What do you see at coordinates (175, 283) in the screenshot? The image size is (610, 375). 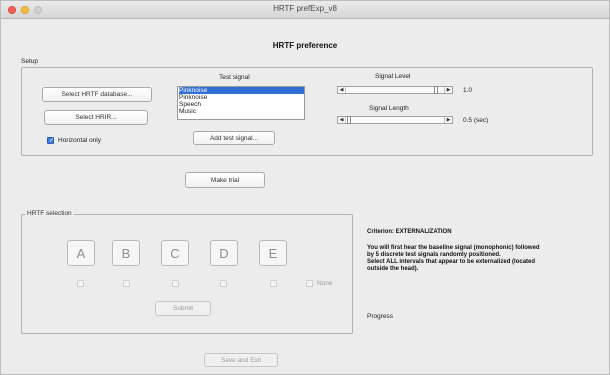 I see `choice-c-checkbox` at bounding box center [175, 283].